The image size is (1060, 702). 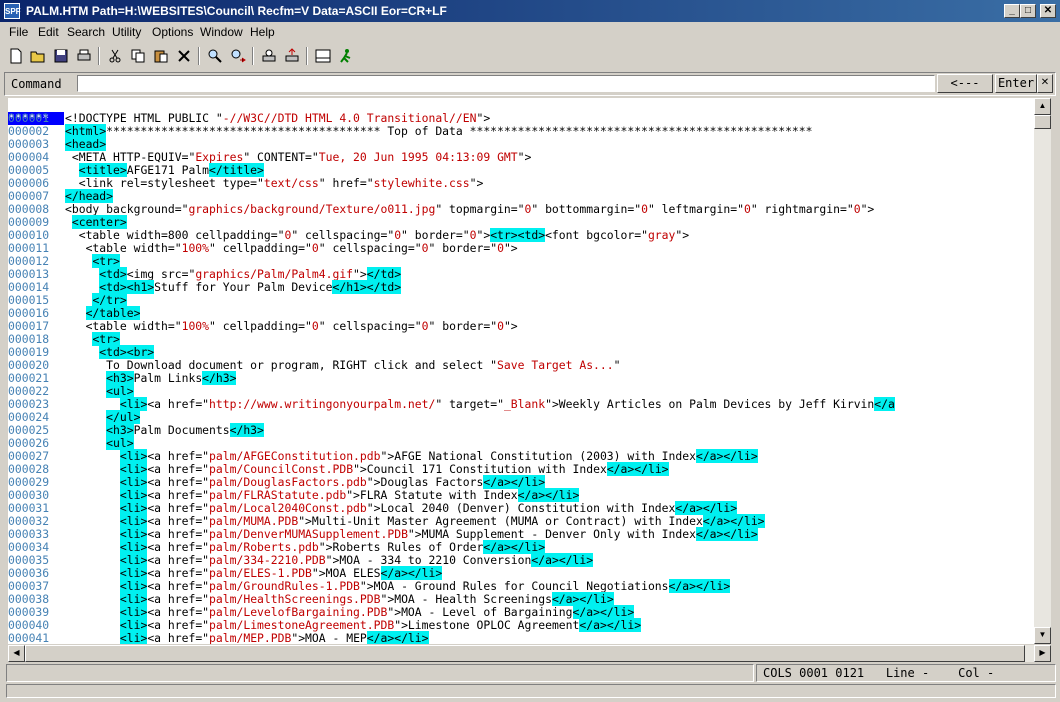 What do you see at coordinates (115, 56) in the screenshot?
I see `cut-icon` at bounding box center [115, 56].